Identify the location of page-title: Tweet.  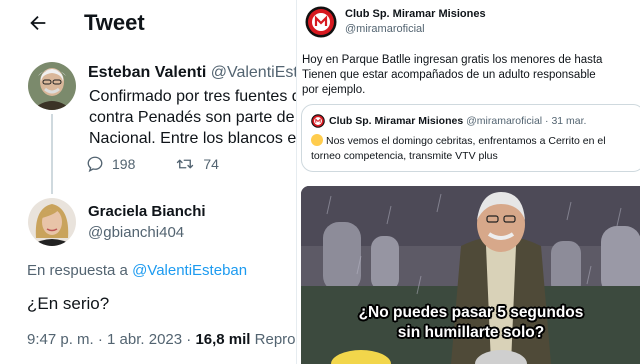
(114, 22).